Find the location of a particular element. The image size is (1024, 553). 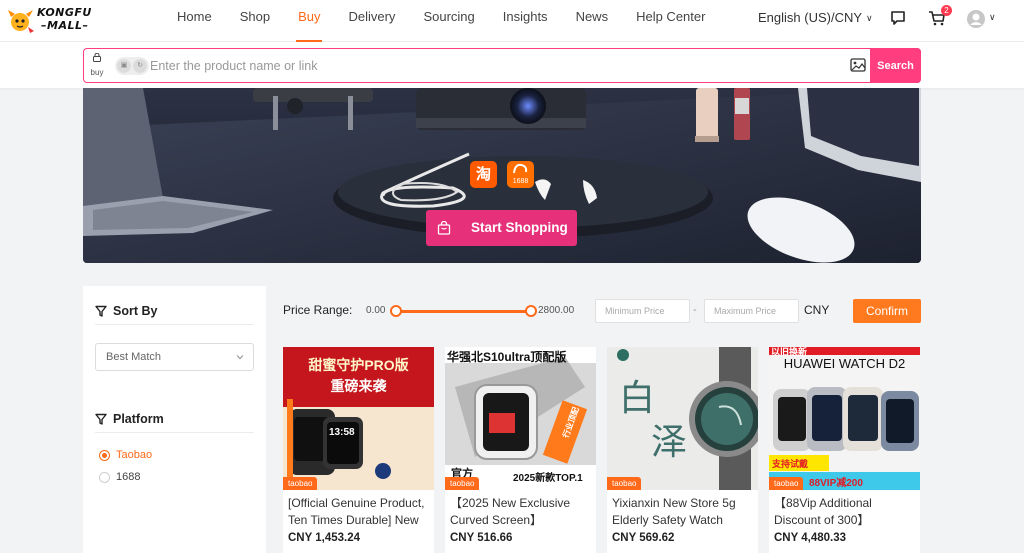

price-slider-max-handle is located at coordinates (531, 311).